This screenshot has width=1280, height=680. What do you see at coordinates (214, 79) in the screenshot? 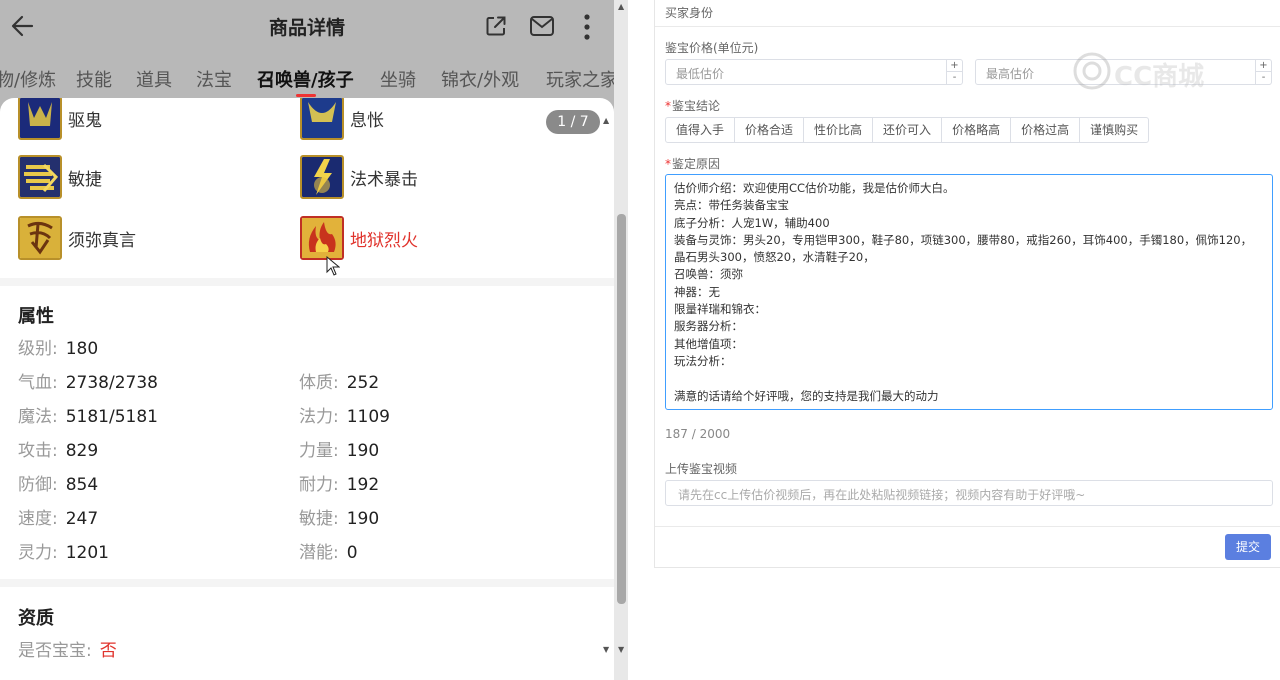
I see `tab-magic-treasure: 法宝` at bounding box center [214, 79].